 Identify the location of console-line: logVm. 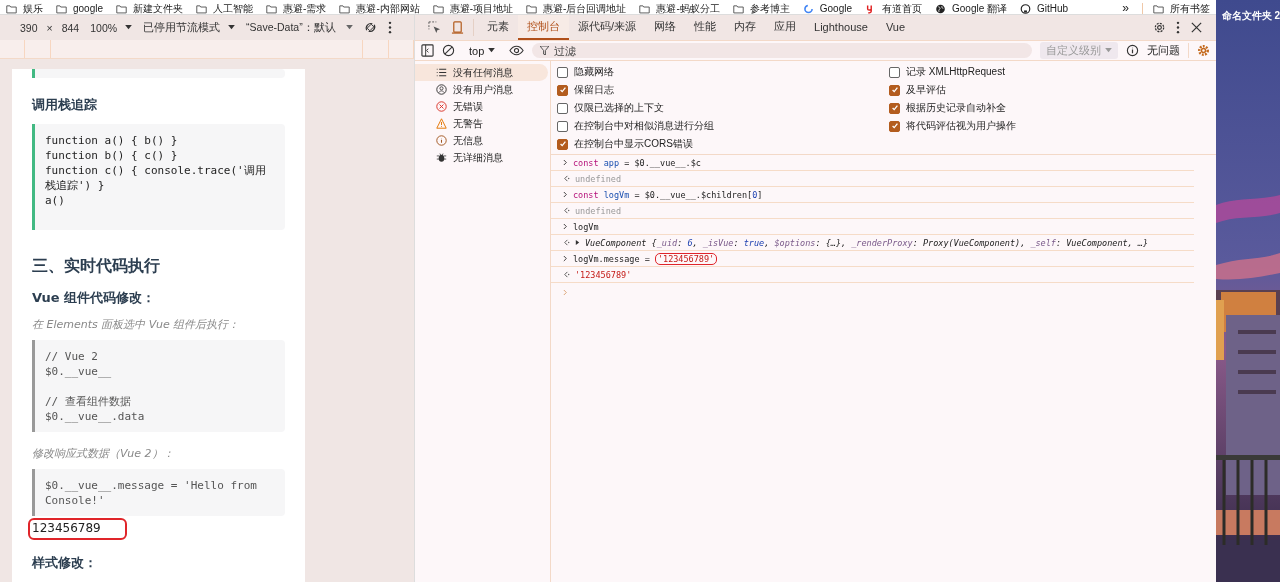
(586, 226).